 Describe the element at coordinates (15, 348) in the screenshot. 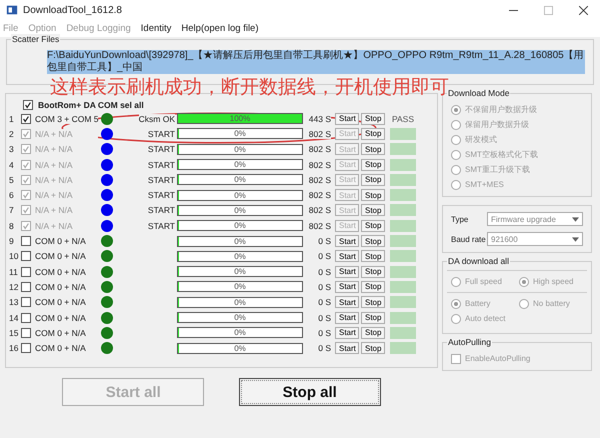

I see `port-index: 16` at that location.